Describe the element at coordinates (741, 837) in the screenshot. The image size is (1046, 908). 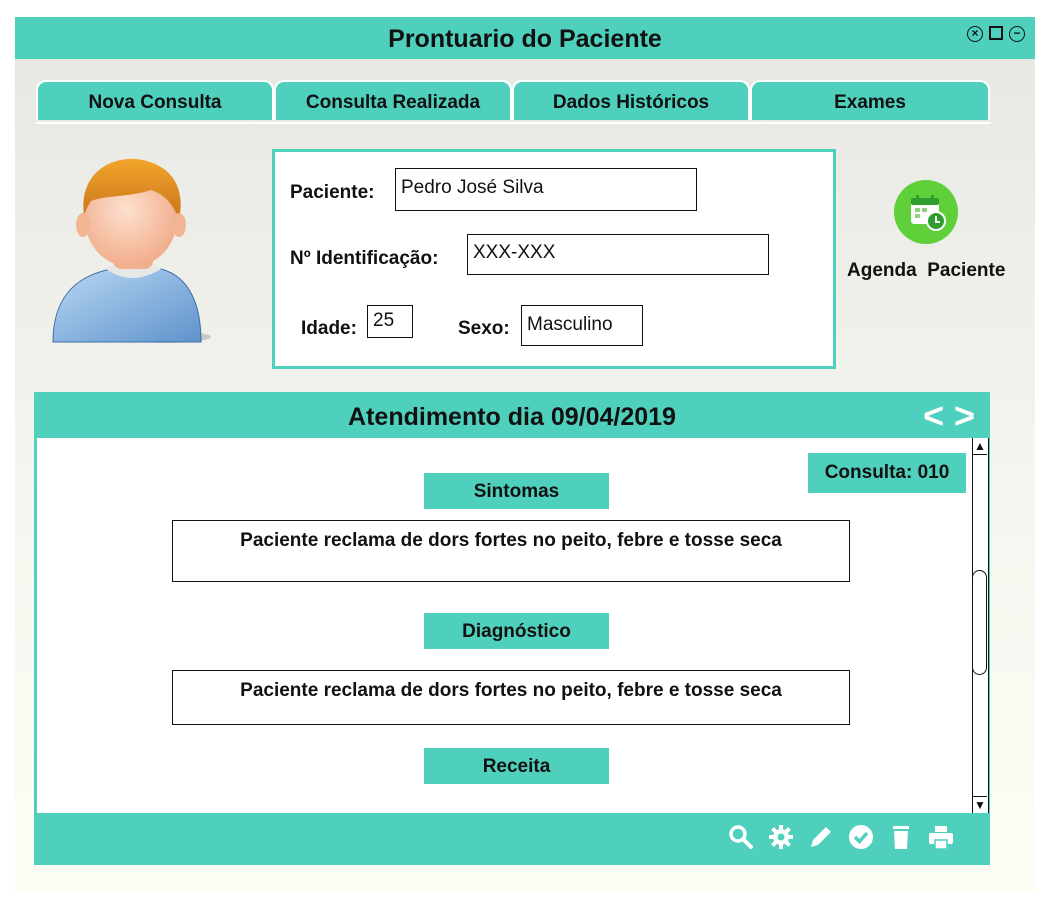
I see `search-icon` at that location.